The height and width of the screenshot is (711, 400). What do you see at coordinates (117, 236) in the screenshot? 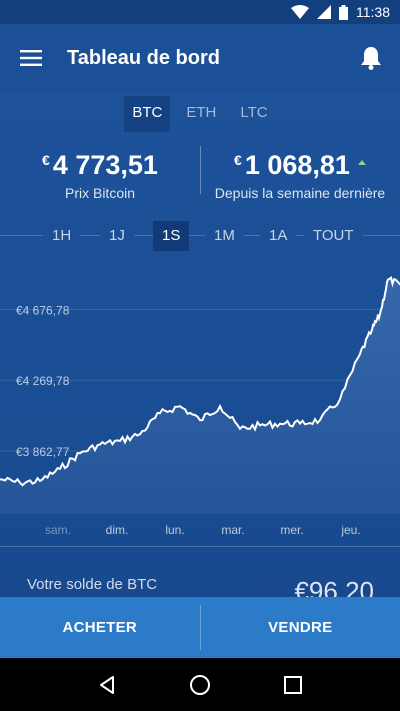
I see `tab-1j: 1J` at bounding box center [117, 236].